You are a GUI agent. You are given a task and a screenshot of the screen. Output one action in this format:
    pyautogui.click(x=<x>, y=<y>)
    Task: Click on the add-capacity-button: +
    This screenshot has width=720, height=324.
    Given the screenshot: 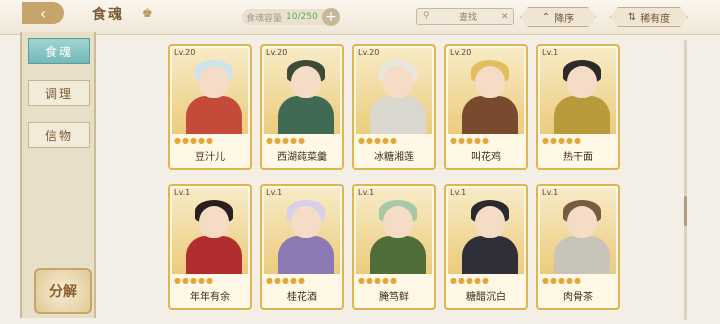 What is the action you would take?
    pyautogui.click(x=331, y=17)
    